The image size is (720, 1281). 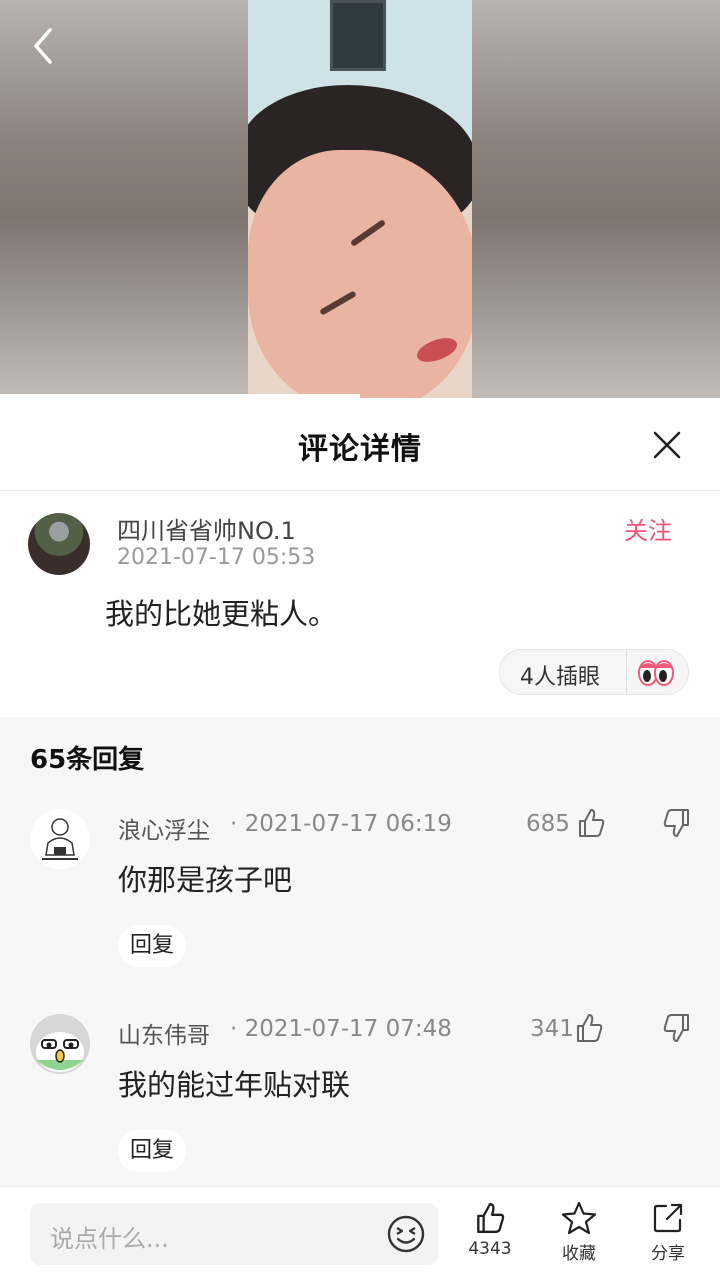 What do you see at coordinates (164, 828) in the screenshot?
I see `reply-author: 浪心浮尘` at bounding box center [164, 828].